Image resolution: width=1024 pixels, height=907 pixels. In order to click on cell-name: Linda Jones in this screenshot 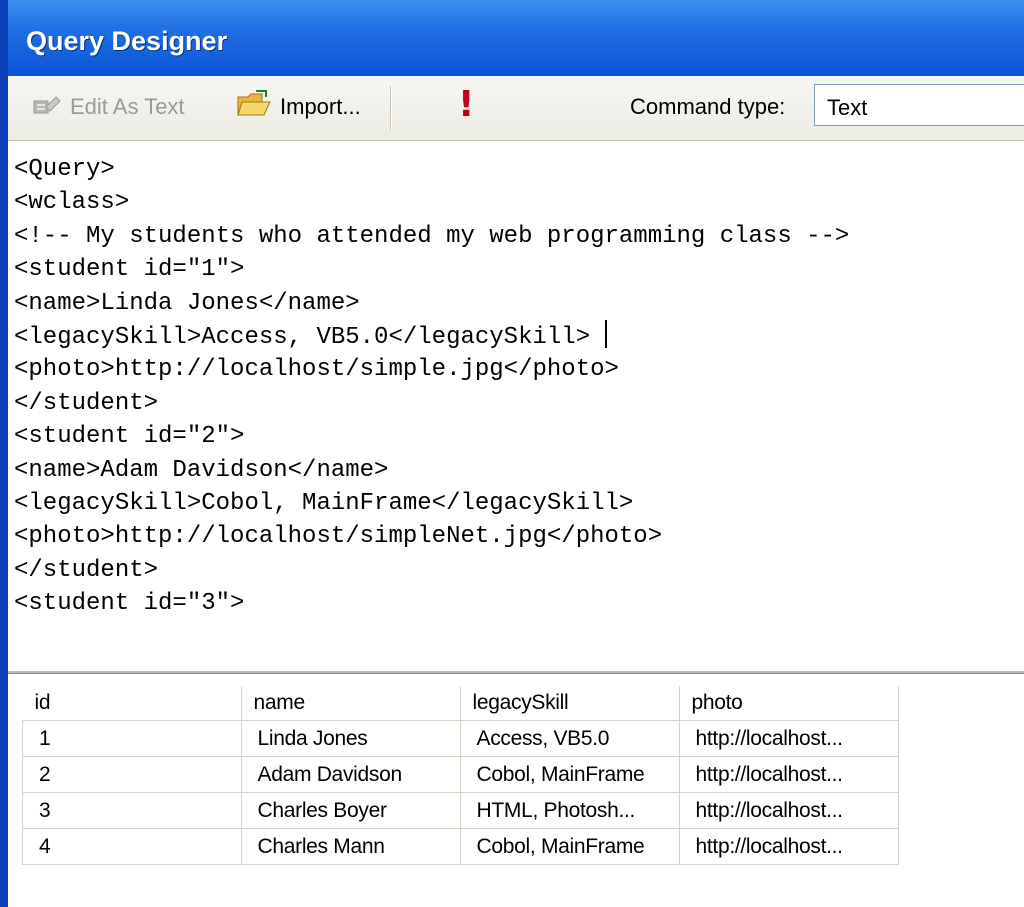, I will do `click(350, 738)`.